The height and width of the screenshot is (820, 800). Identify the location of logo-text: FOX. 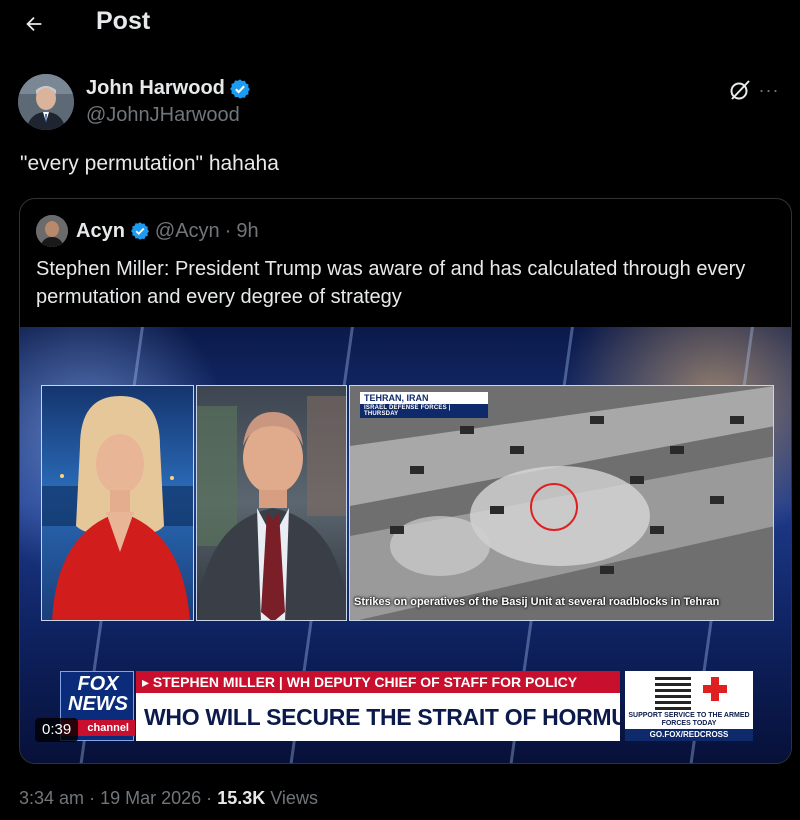
(98, 684).